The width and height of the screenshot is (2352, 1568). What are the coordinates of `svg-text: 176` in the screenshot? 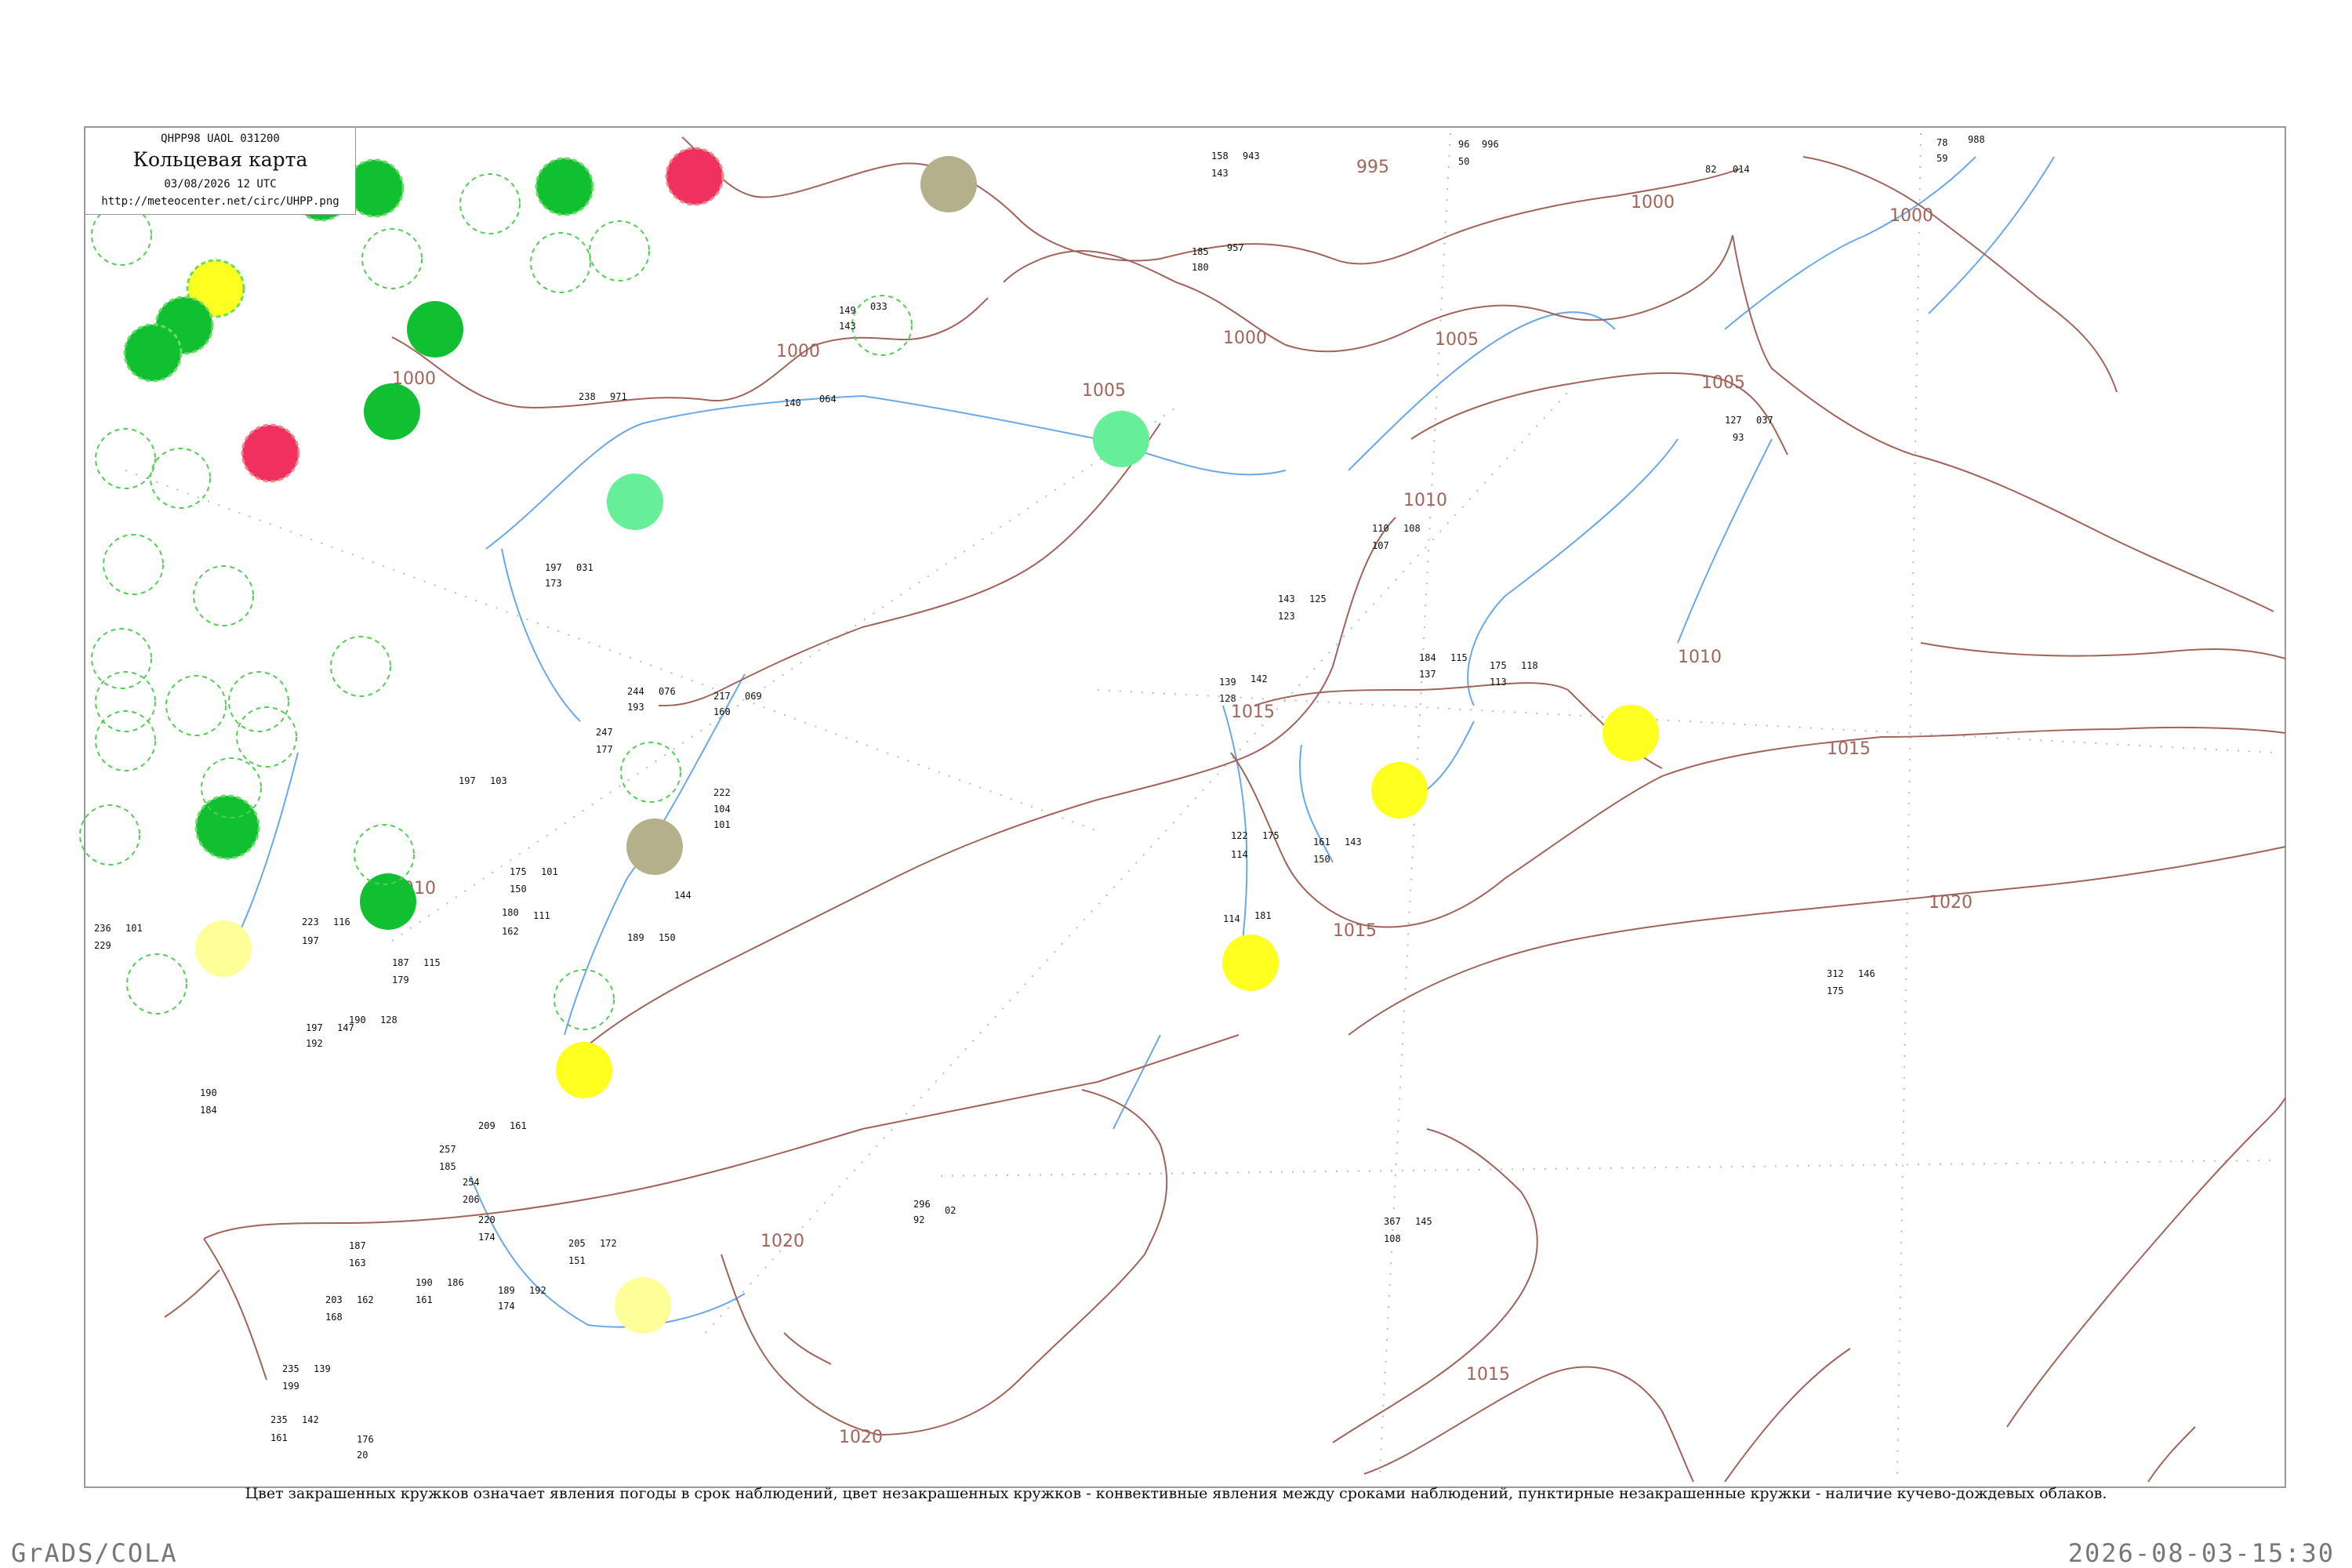 It's located at (365, 1439).